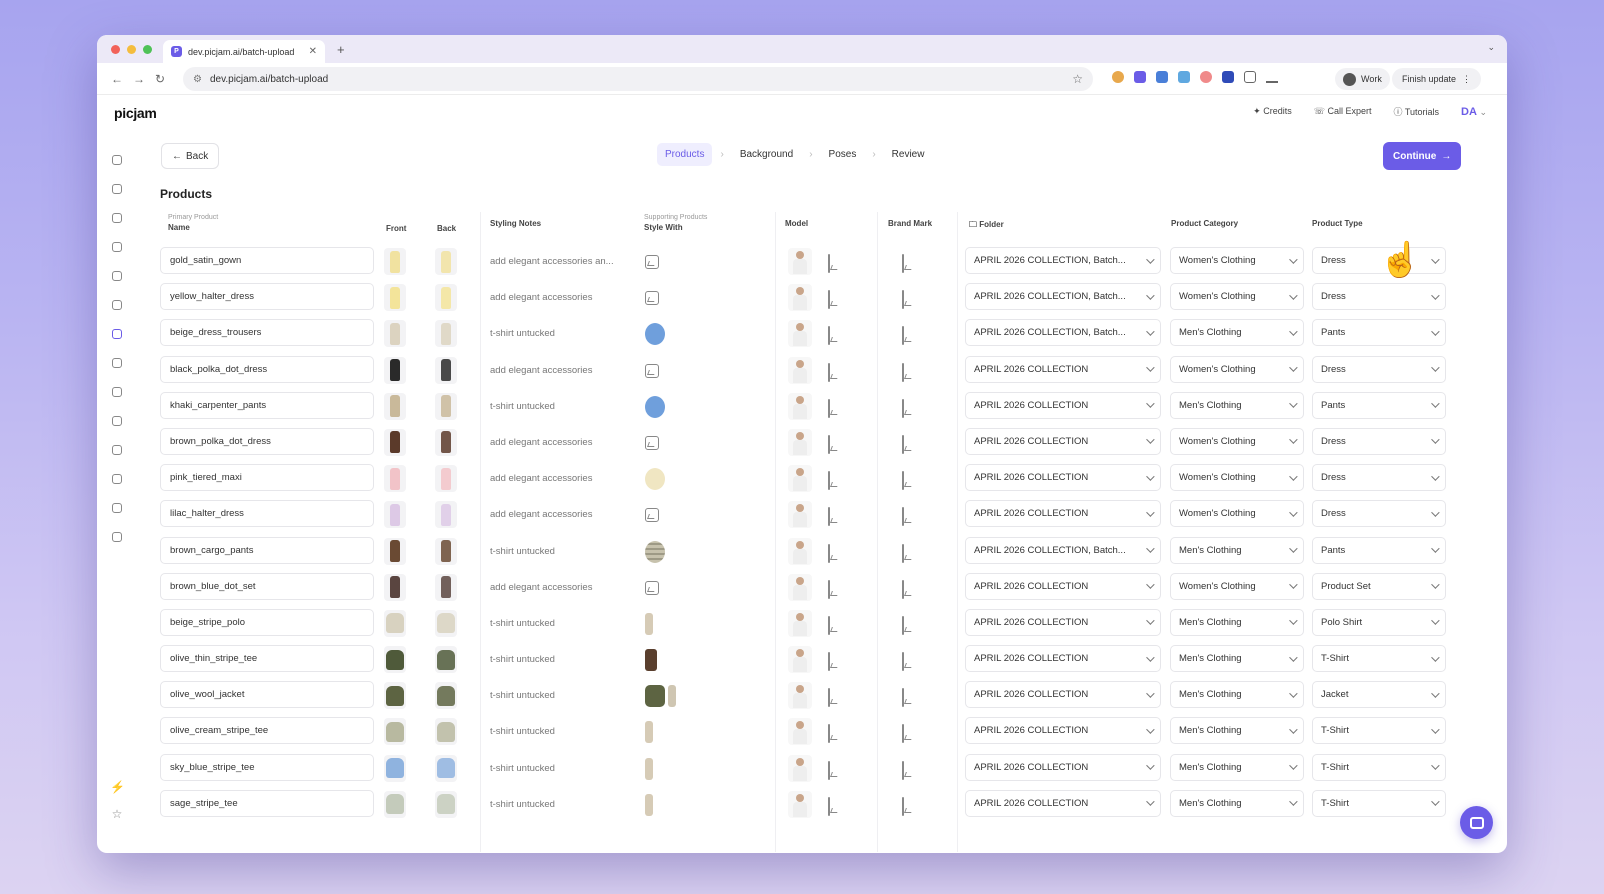 Image resolution: width=1604 pixels, height=894 pixels. Describe the element at coordinates (1491, 47) in the screenshot. I see `tab-menu-chevron-icon: ⌄` at that location.